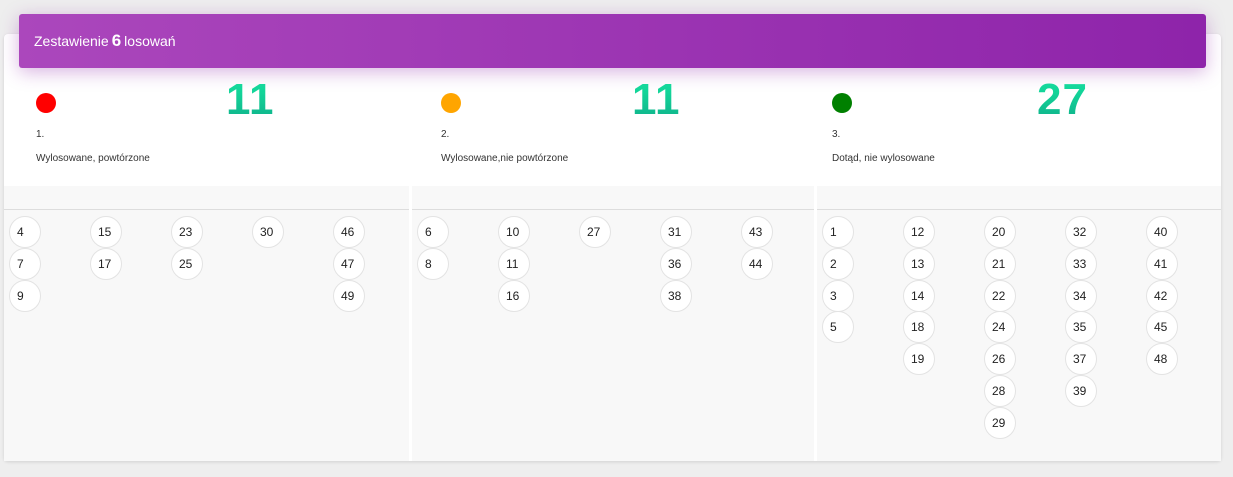  I want to click on number-ball-30: 30, so click(268, 232).